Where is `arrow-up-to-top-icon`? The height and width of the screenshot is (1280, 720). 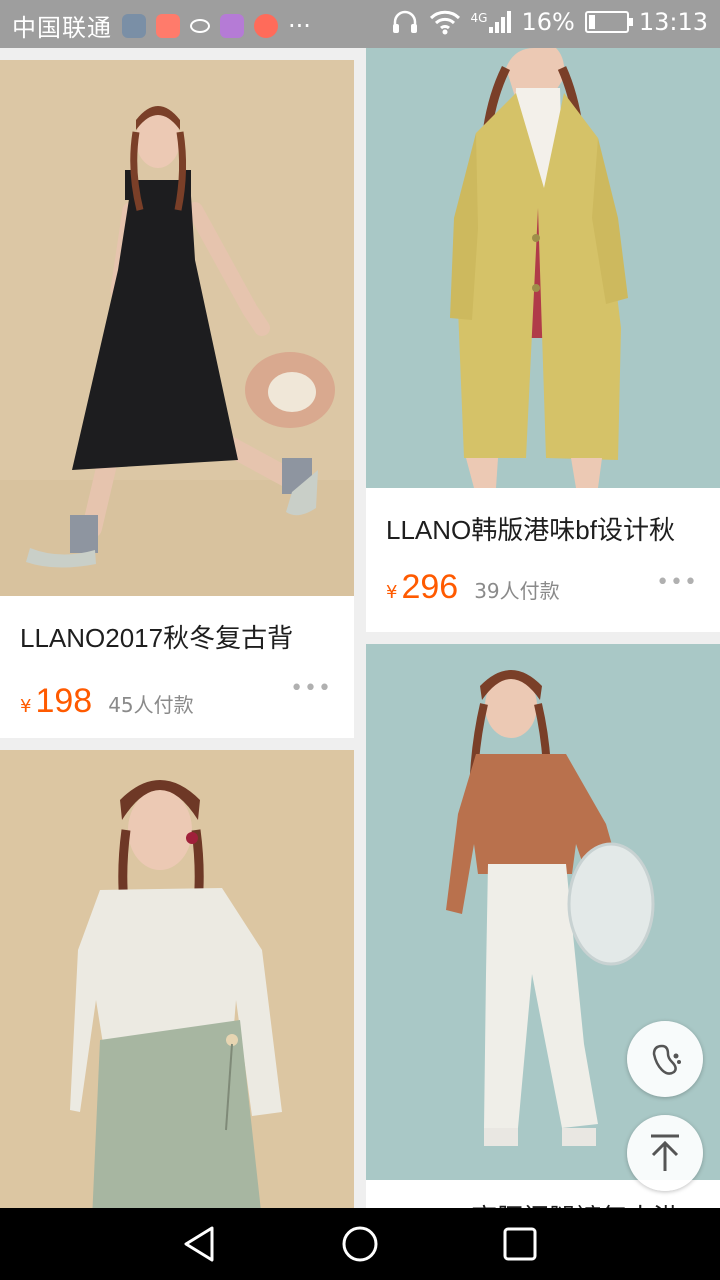 arrow-up-to-top-icon is located at coordinates (665, 1152).